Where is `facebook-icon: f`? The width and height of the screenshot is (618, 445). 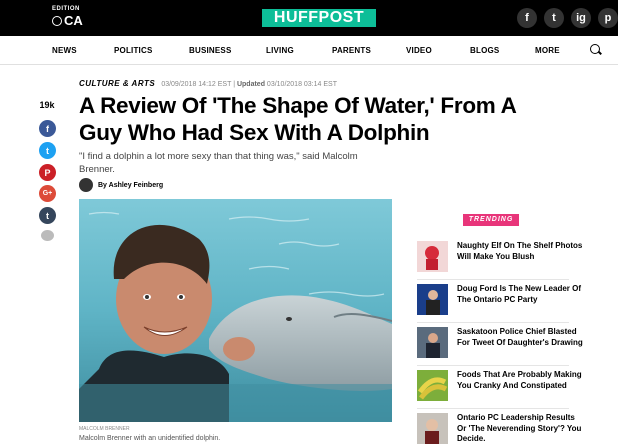 facebook-icon: f is located at coordinates (527, 18).